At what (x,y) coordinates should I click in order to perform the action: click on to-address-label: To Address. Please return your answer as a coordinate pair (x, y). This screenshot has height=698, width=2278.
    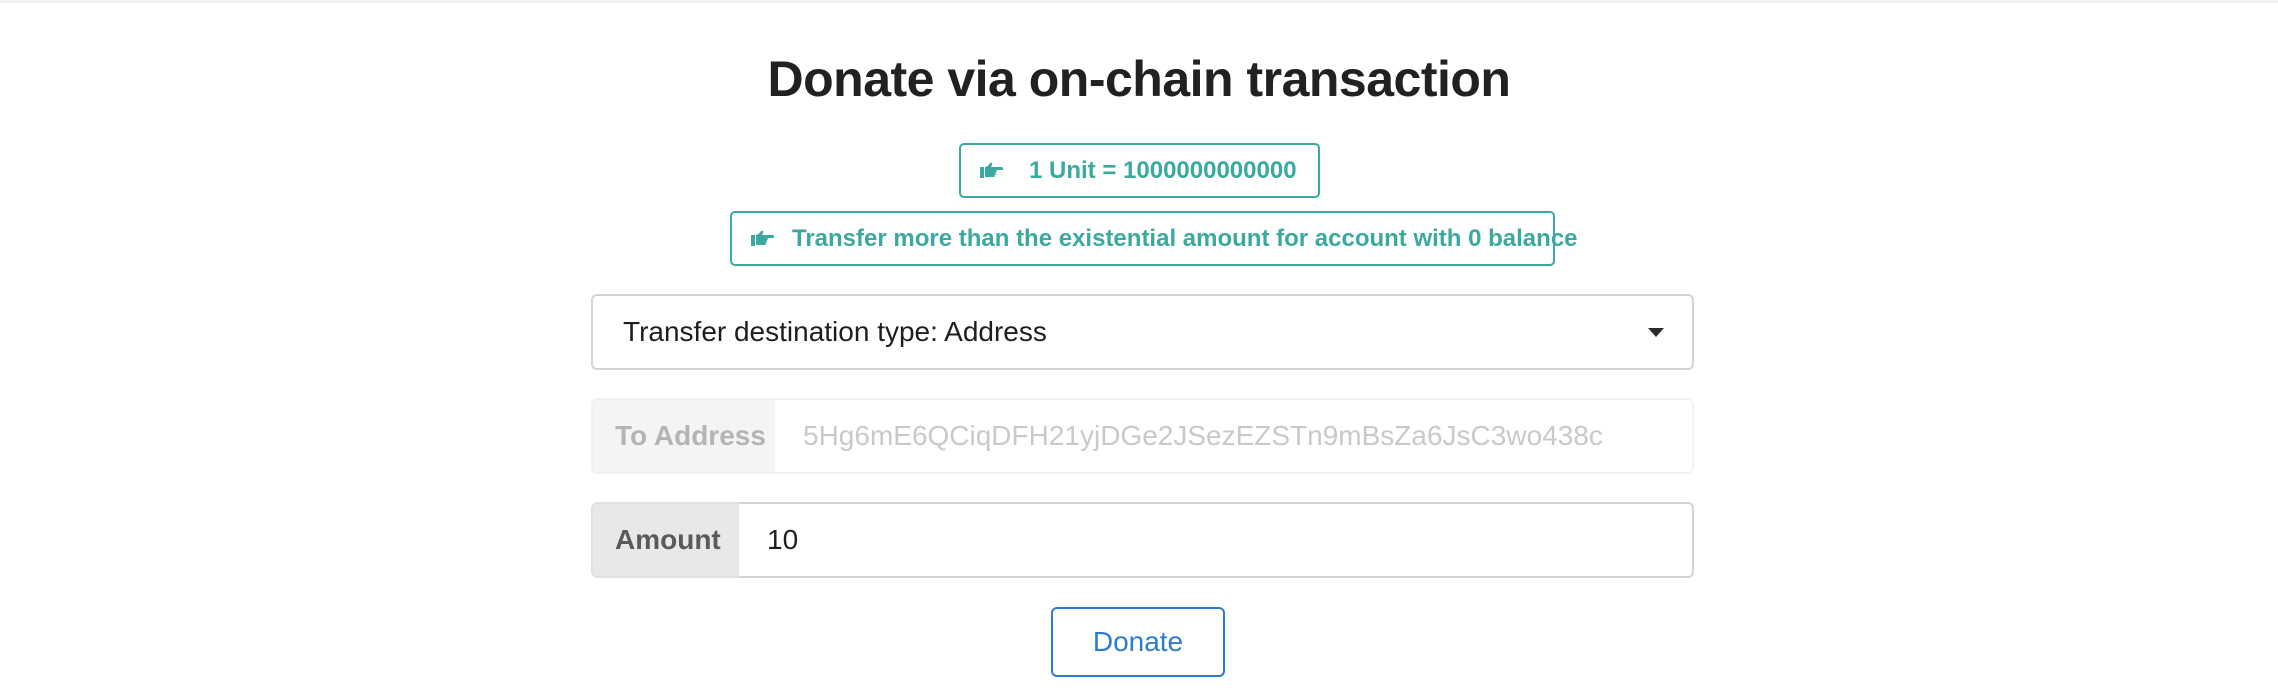
    Looking at the image, I should click on (683, 436).